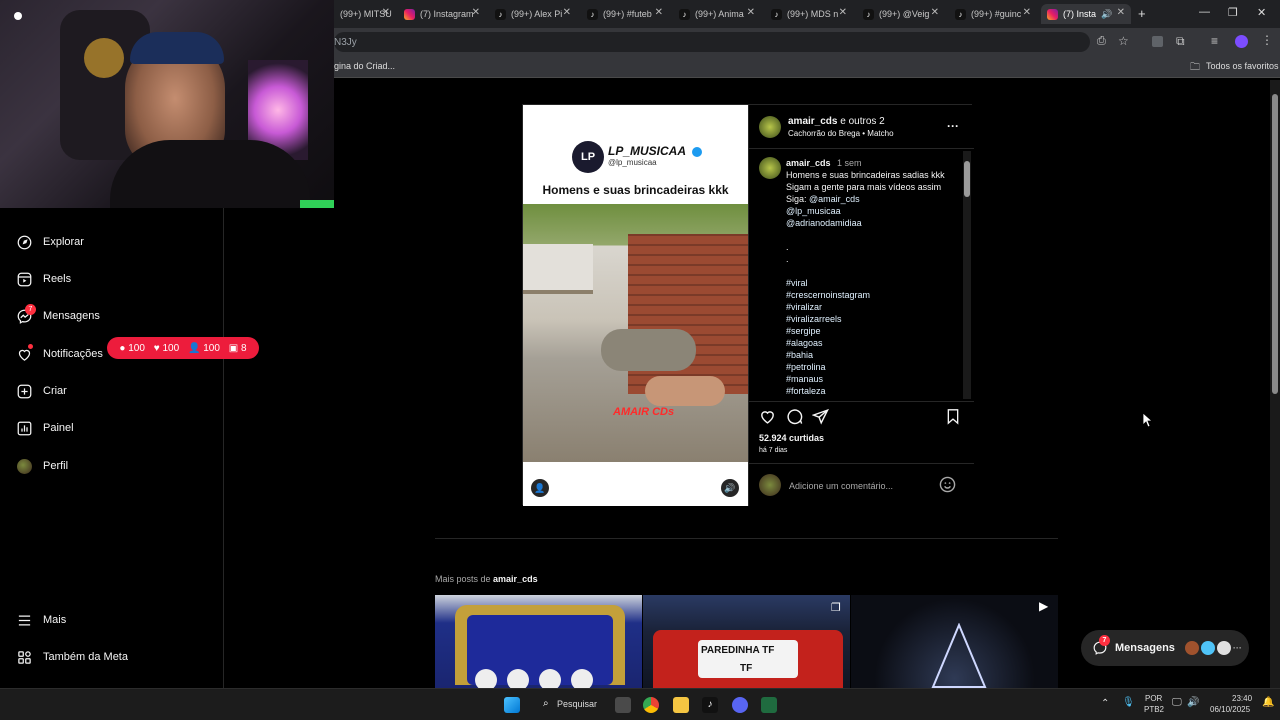 The height and width of the screenshot is (720, 1280). I want to click on url-field: N3Jy, so click(712, 42).